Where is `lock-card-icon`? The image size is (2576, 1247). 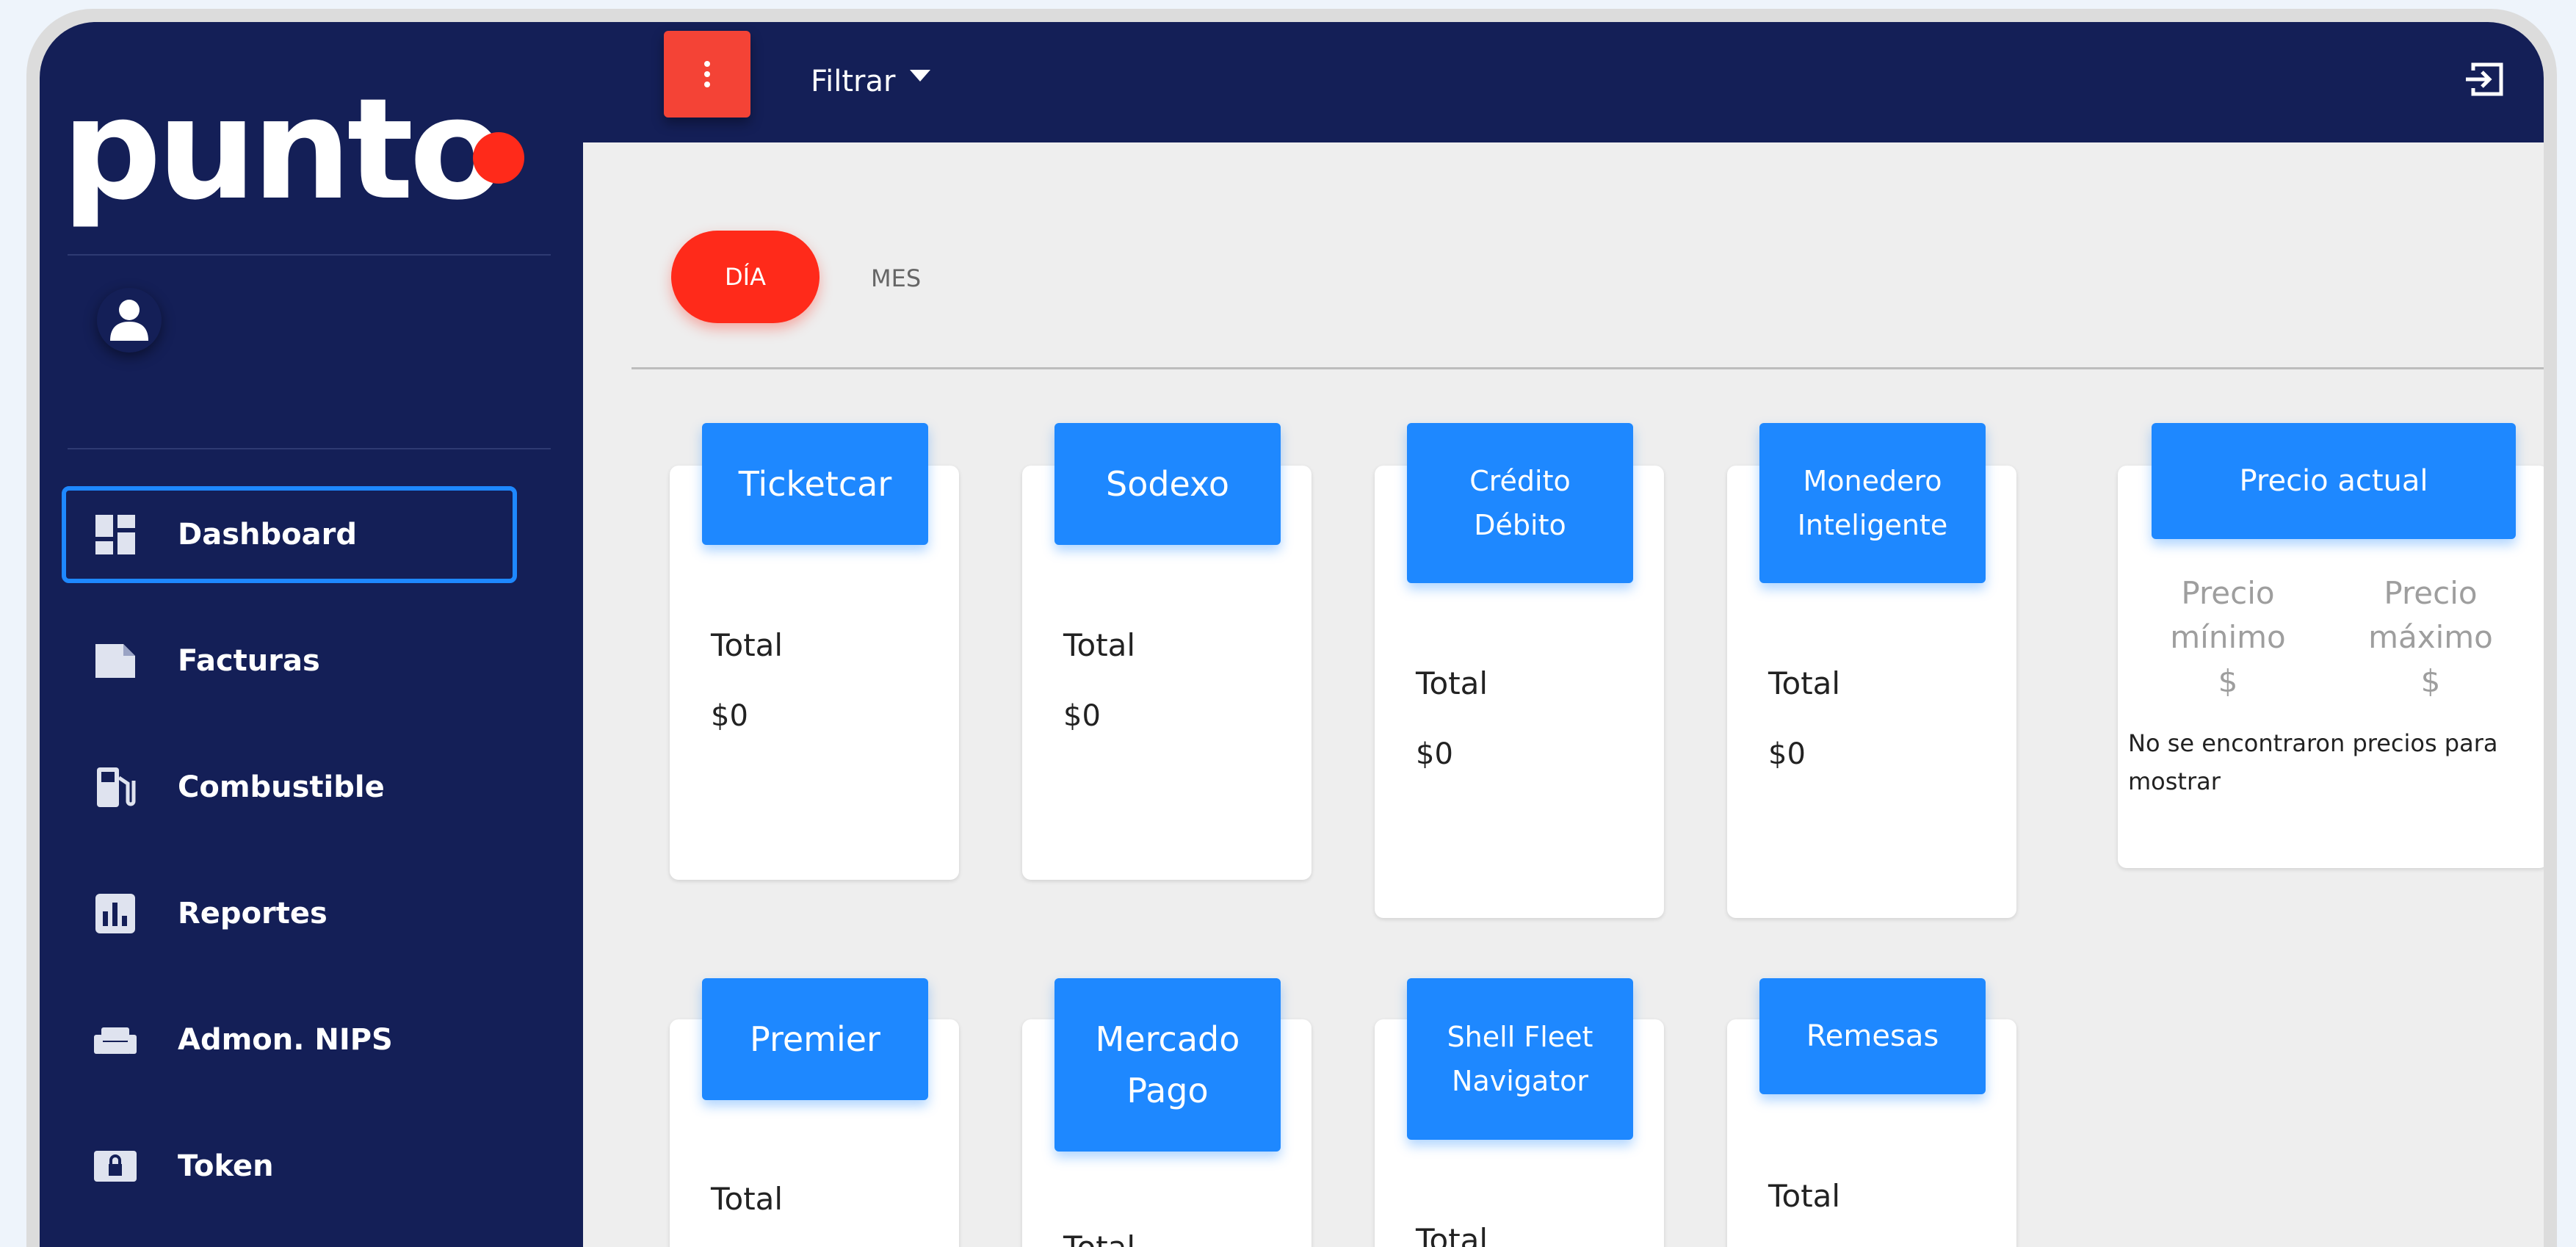
lock-card-icon is located at coordinates (115, 1166).